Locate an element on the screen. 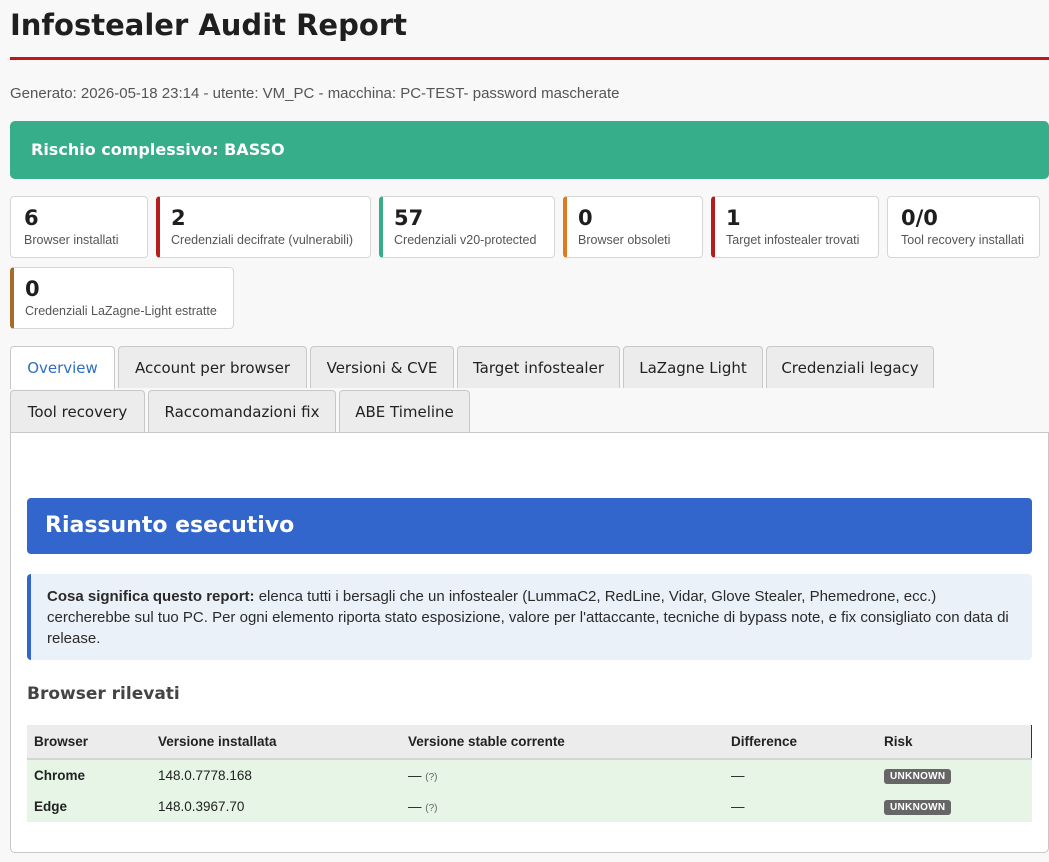  tab-tool-recovery: Tool recovery is located at coordinates (77, 411).